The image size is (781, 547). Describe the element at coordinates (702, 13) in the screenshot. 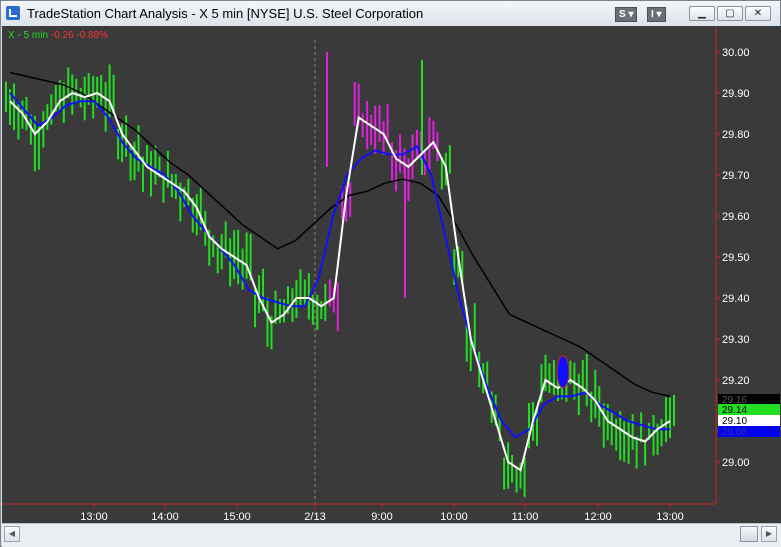

I see `minimize-button: ▁` at that location.